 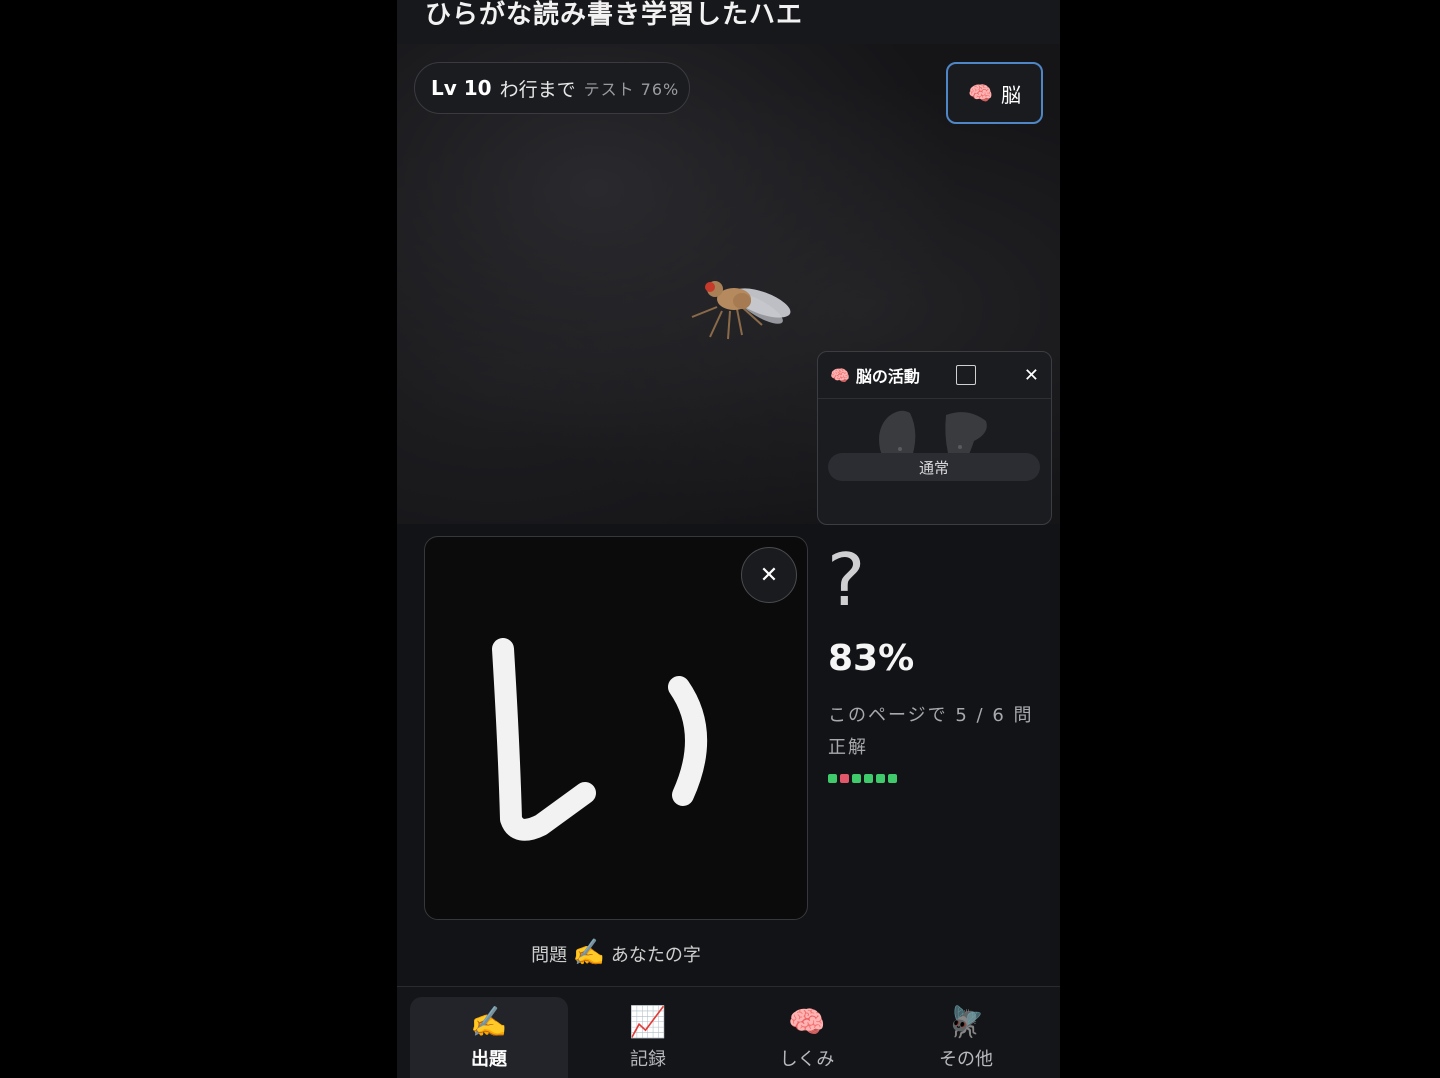 I want to click on level-range: わ行まで, so click(x=537, y=89).